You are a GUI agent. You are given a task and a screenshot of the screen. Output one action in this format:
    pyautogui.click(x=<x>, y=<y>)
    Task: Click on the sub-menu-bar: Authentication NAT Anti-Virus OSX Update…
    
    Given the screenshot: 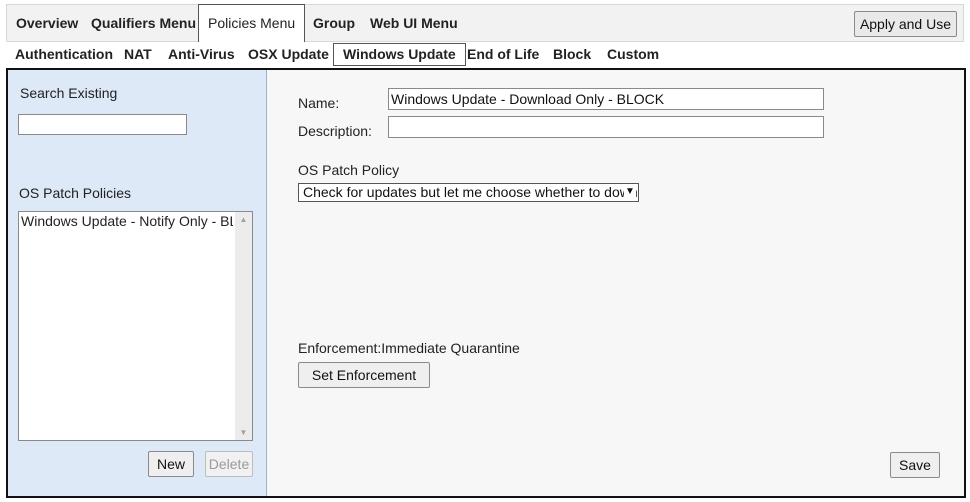 What is the action you would take?
    pyautogui.click(x=485, y=55)
    